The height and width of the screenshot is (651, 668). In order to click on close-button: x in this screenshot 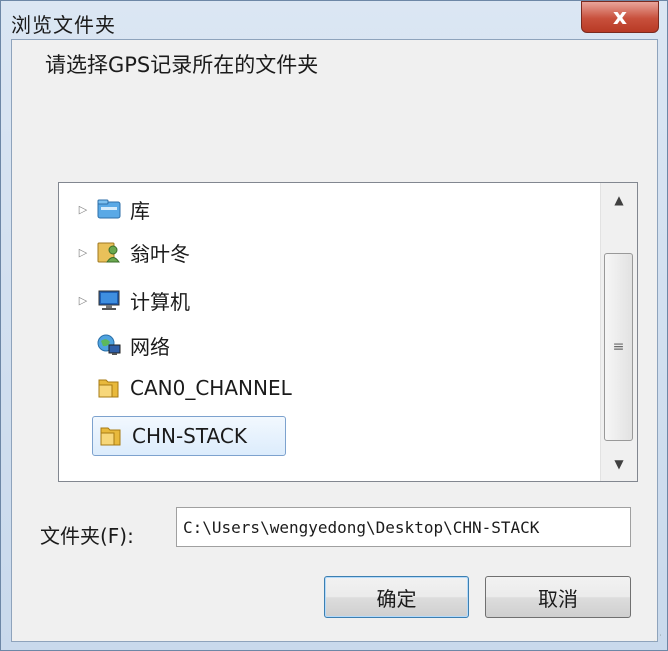, I will do `click(620, 17)`.